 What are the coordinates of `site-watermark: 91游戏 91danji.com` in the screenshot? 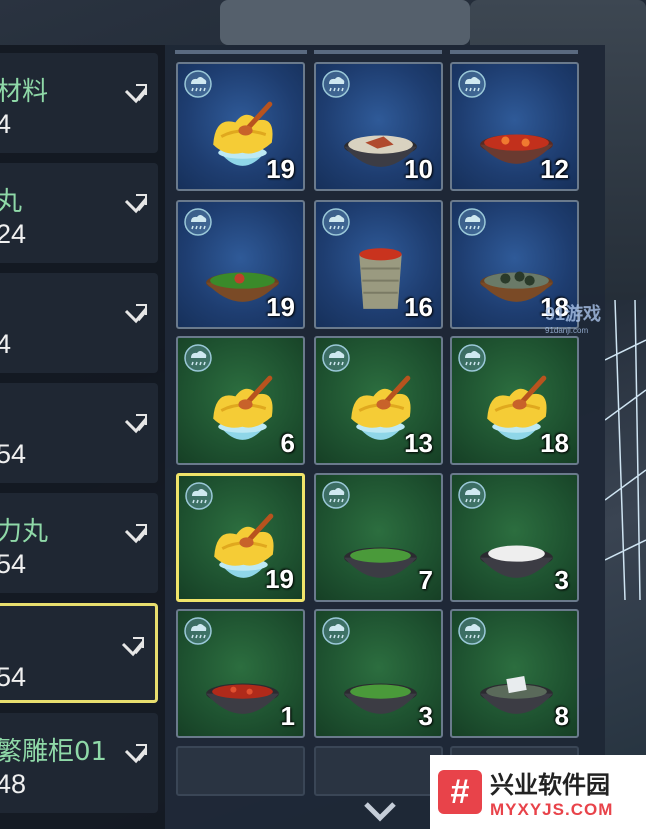 It's located at (573, 317).